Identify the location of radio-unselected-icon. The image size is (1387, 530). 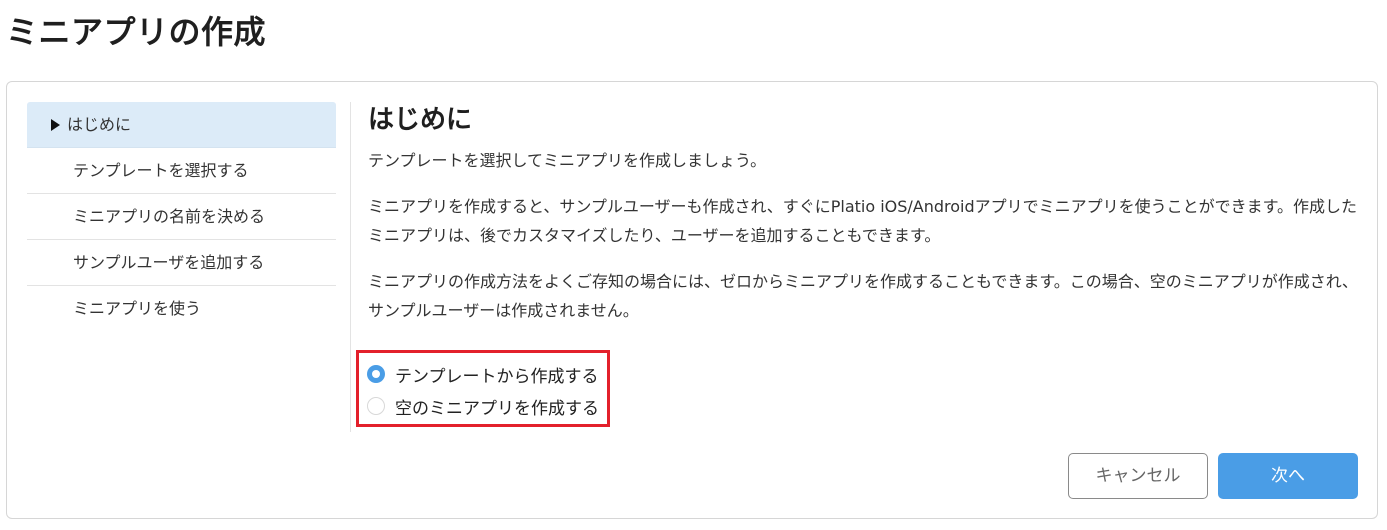
(376, 406).